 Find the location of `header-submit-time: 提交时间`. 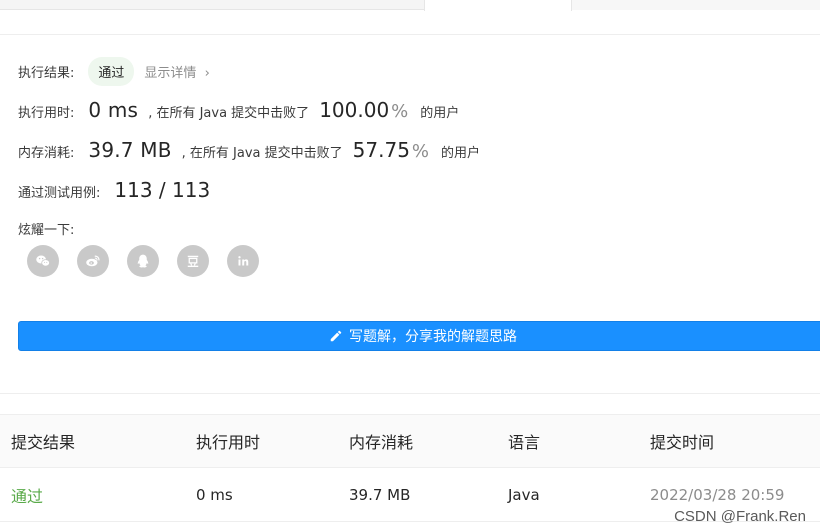

header-submit-time: 提交时间 is located at coordinates (682, 442).